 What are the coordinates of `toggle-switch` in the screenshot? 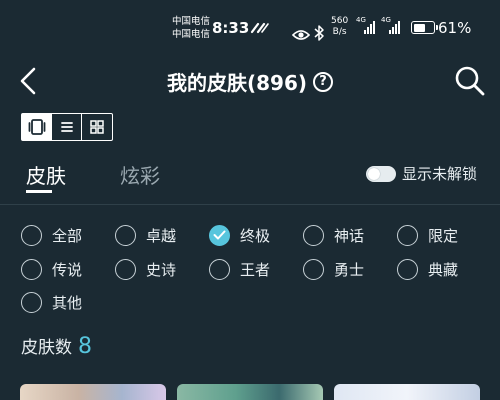 It's located at (381, 173).